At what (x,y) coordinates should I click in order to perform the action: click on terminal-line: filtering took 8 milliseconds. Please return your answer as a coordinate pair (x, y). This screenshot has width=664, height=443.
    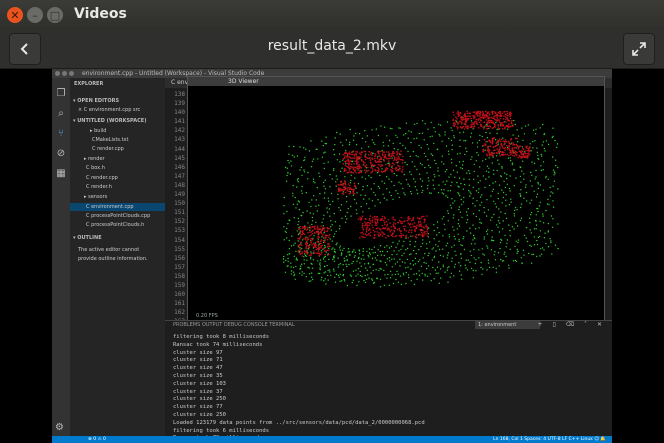
    Looking at the image, I should click on (221, 337).